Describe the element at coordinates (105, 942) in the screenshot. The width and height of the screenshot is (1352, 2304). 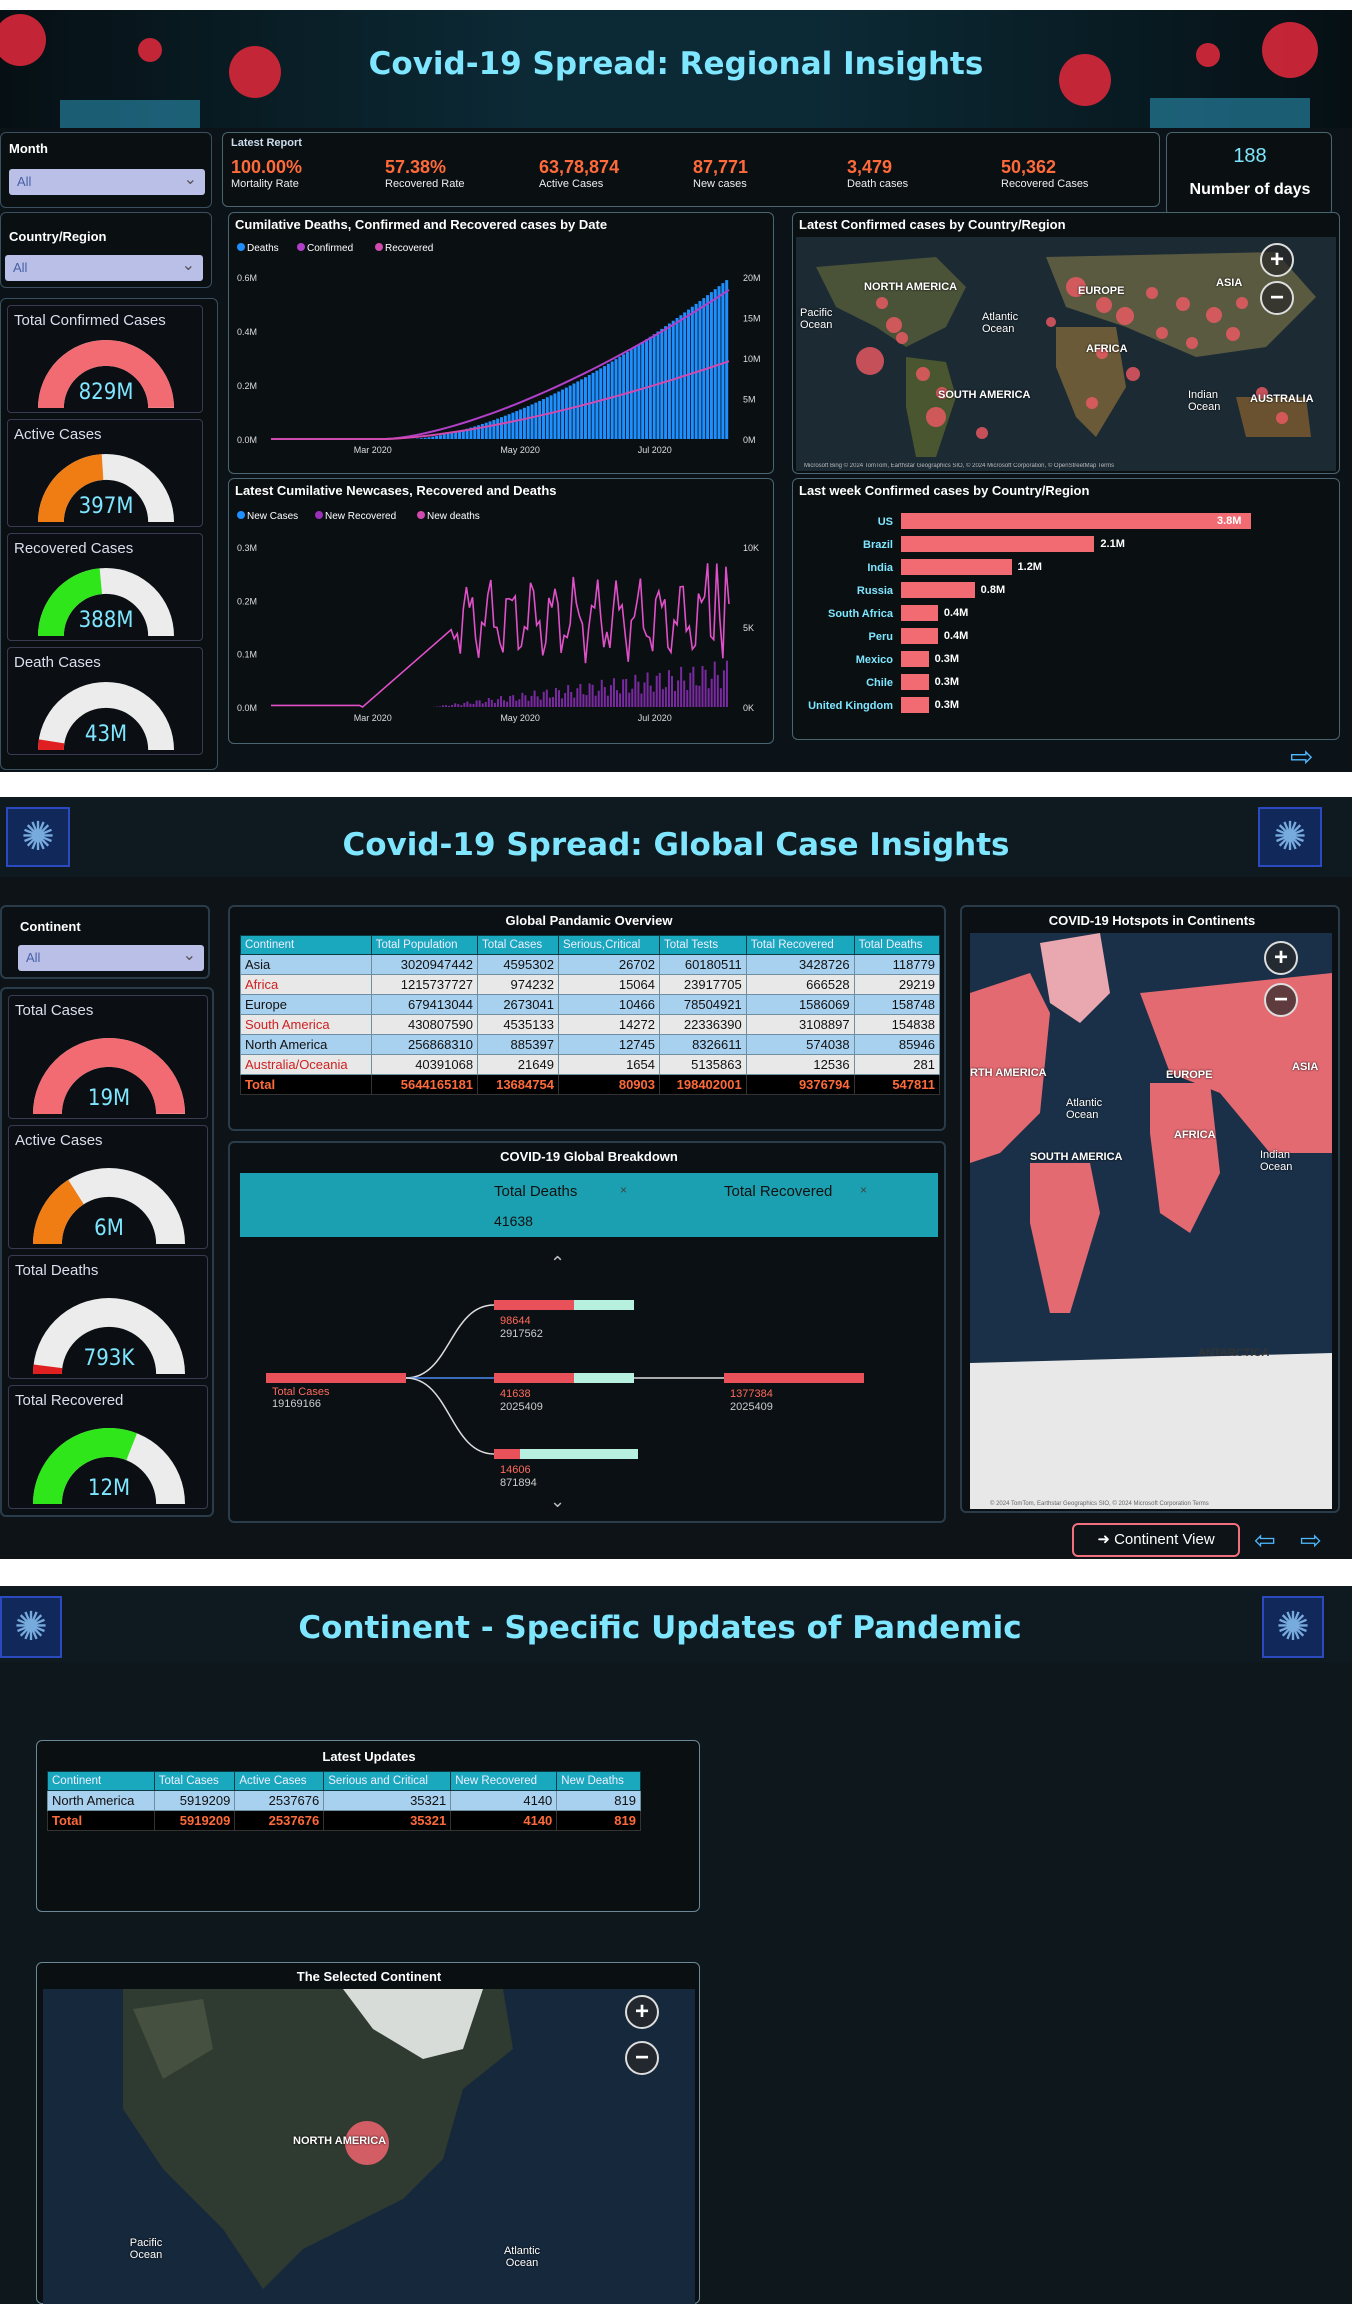
I see `continent-slicer: Continent All` at that location.